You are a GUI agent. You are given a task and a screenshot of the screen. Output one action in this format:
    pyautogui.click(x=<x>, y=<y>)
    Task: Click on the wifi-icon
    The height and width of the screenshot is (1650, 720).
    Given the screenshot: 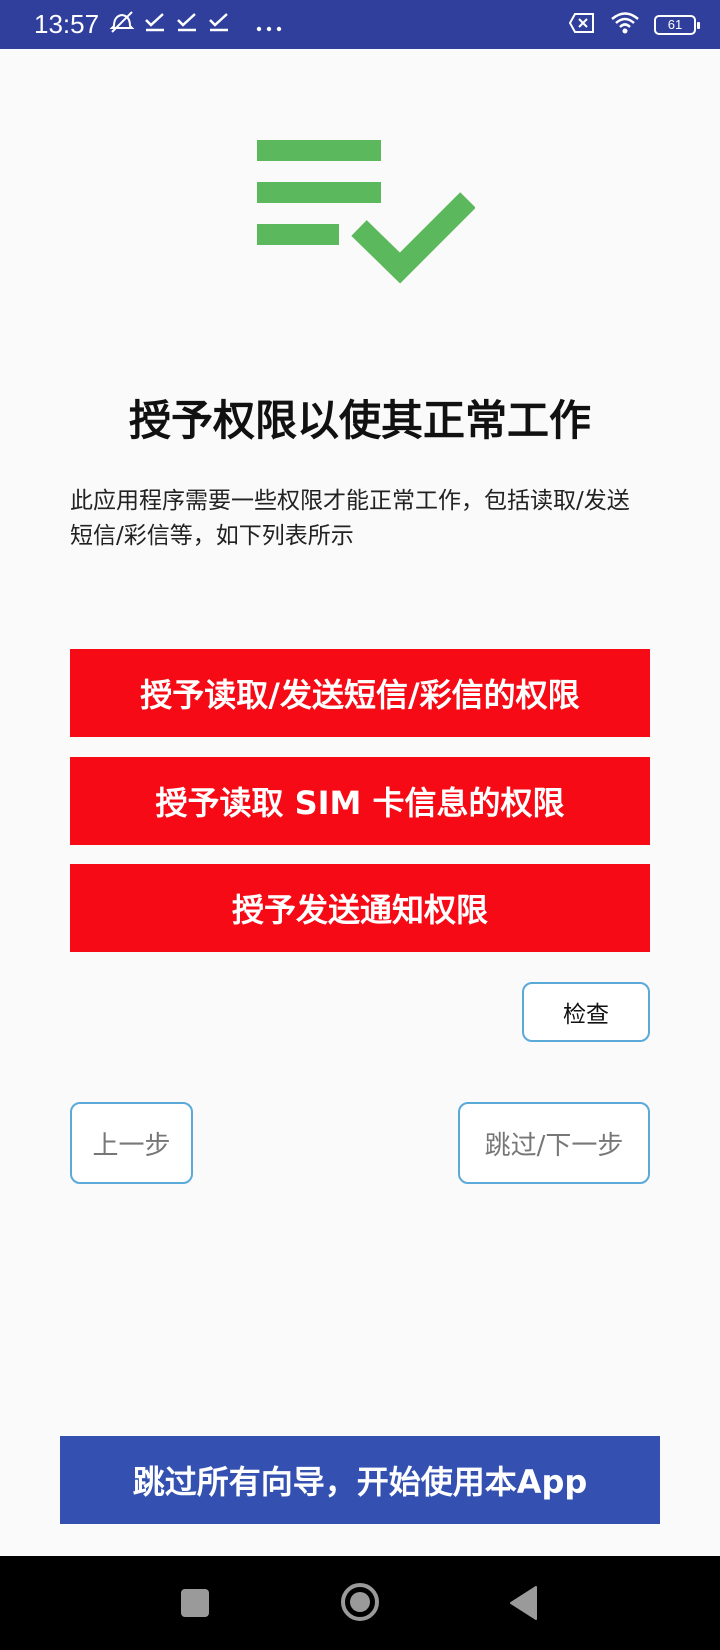 What is the action you would take?
    pyautogui.click(x=625, y=25)
    